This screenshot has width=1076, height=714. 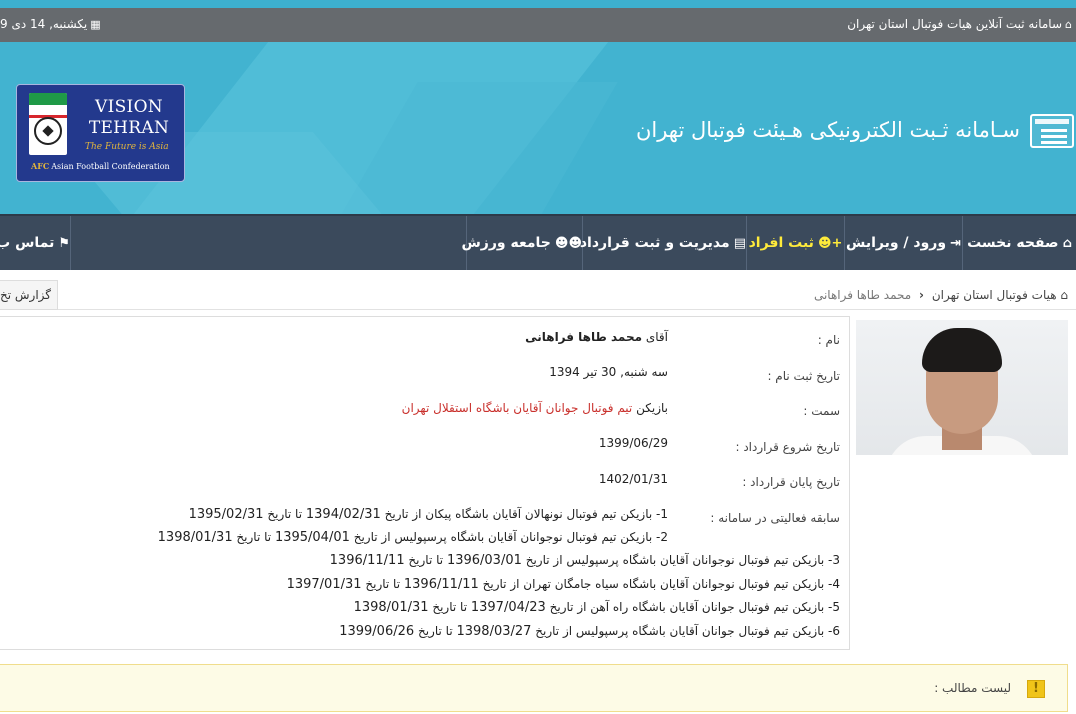 What do you see at coordinates (534, 688) in the screenshot?
I see `todo-panel: ! لیست مطالب :` at bounding box center [534, 688].